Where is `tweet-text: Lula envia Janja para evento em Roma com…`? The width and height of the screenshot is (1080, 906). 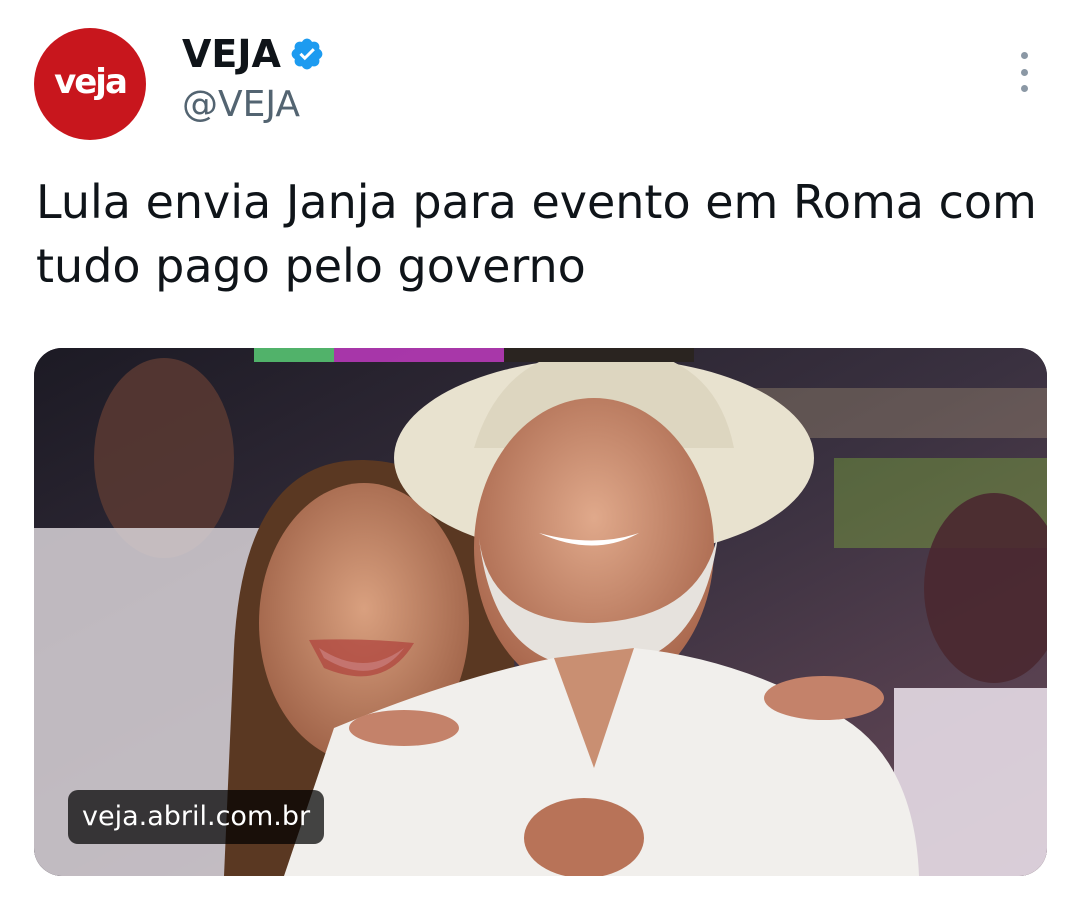 tweet-text: Lula envia Janja para evento em Roma com… is located at coordinates (536, 234).